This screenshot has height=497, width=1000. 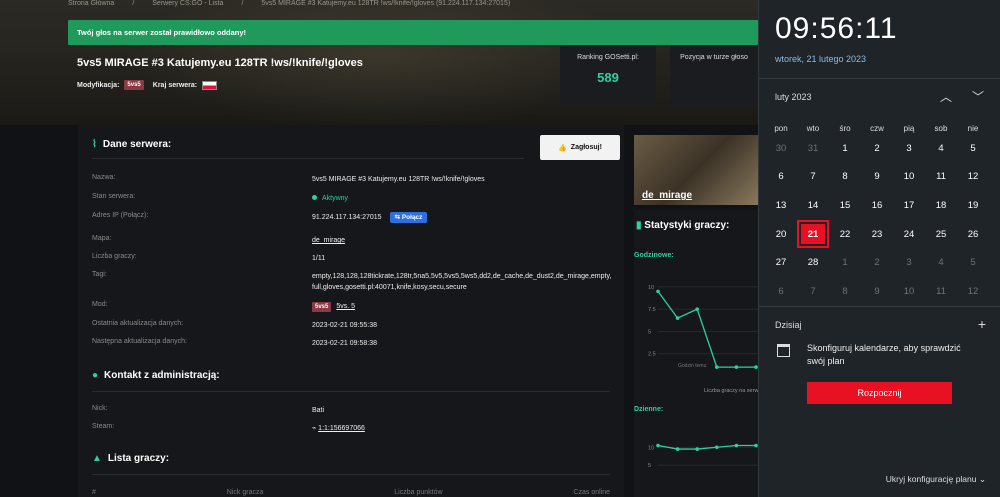 What do you see at coordinates (649, 332) in the screenshot?
I see `y-tick-label: 5` at bounding box center [649, 332].